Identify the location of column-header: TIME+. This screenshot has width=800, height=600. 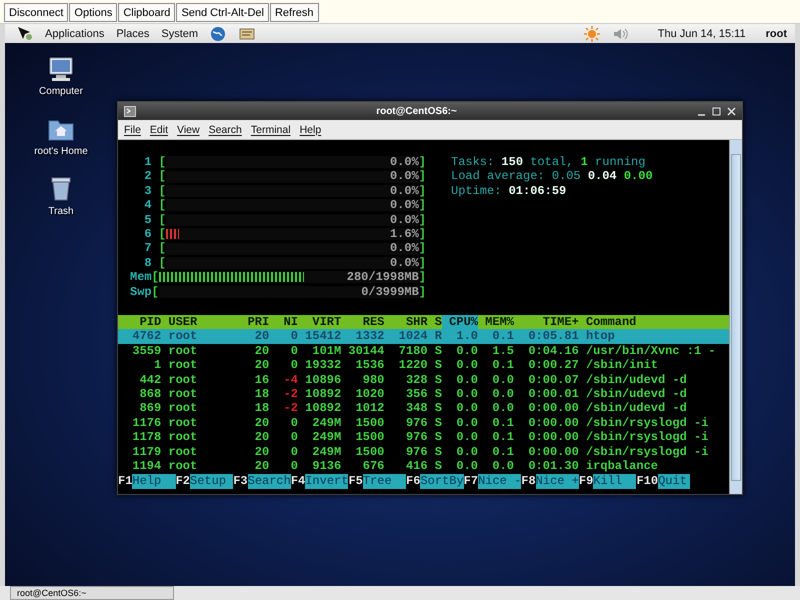
(546, 322).